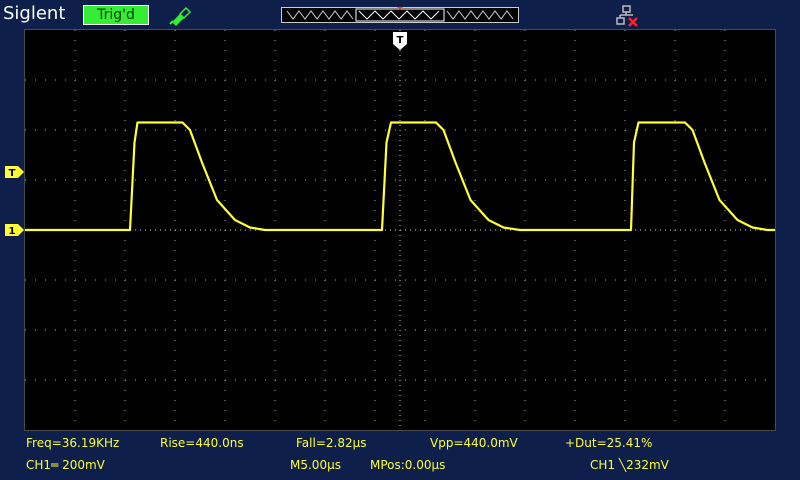  I want to click on network-disconnected-icon, so click(627, 16).